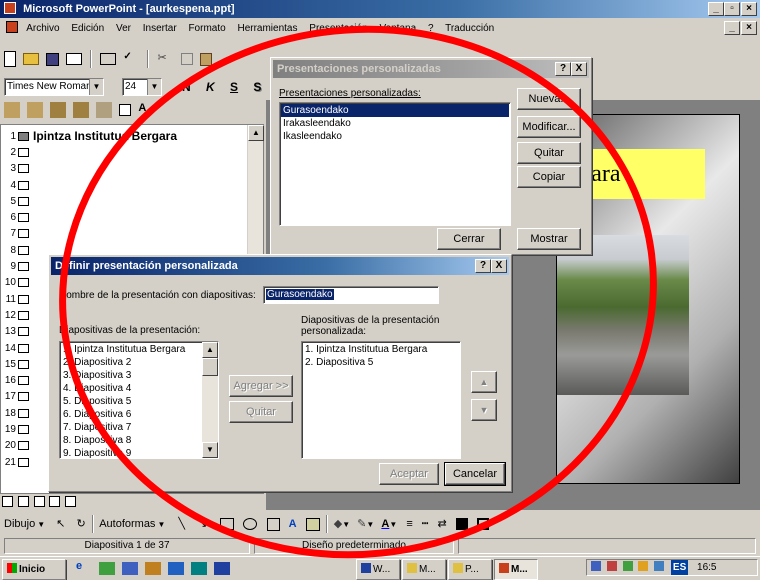 This screenshot has height=580, width=760. Describe the element at coordinates (7, 501) in the screenshot. I see `normal-view-icon` at that location.